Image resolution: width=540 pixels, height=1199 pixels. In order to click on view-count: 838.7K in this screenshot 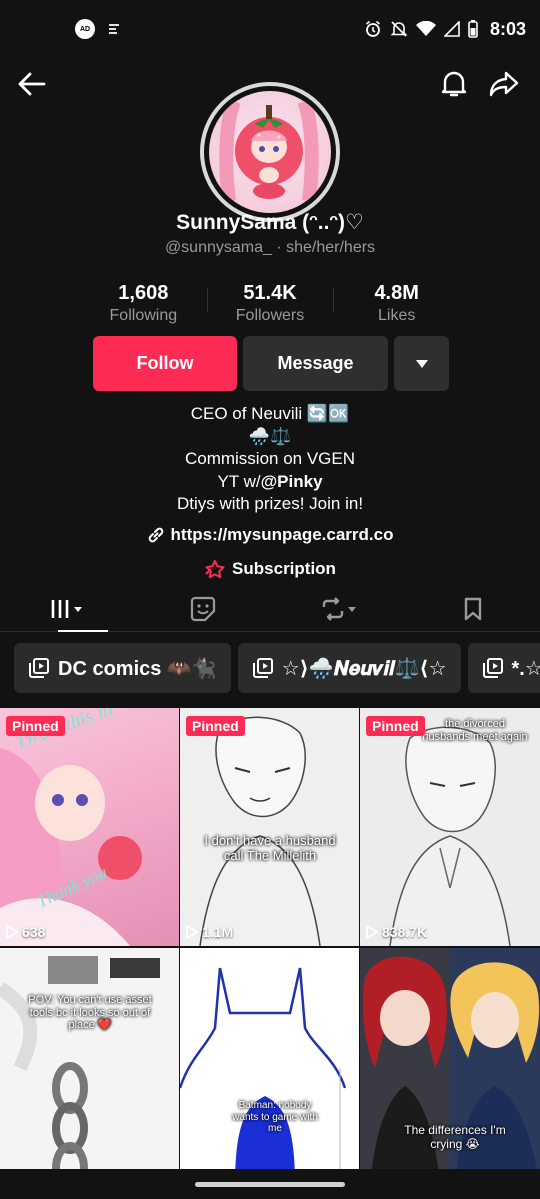, I will do `click(396, 932)`.